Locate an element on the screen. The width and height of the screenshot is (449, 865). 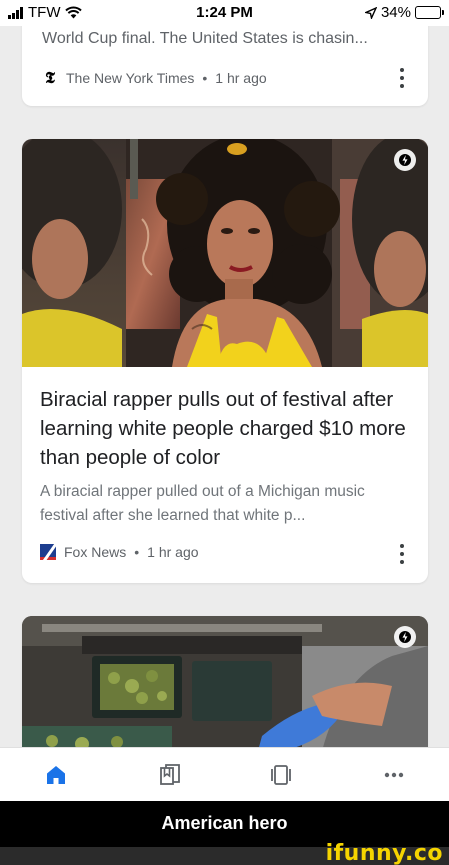
bottom-navigation is located at coordinates (224, 774).